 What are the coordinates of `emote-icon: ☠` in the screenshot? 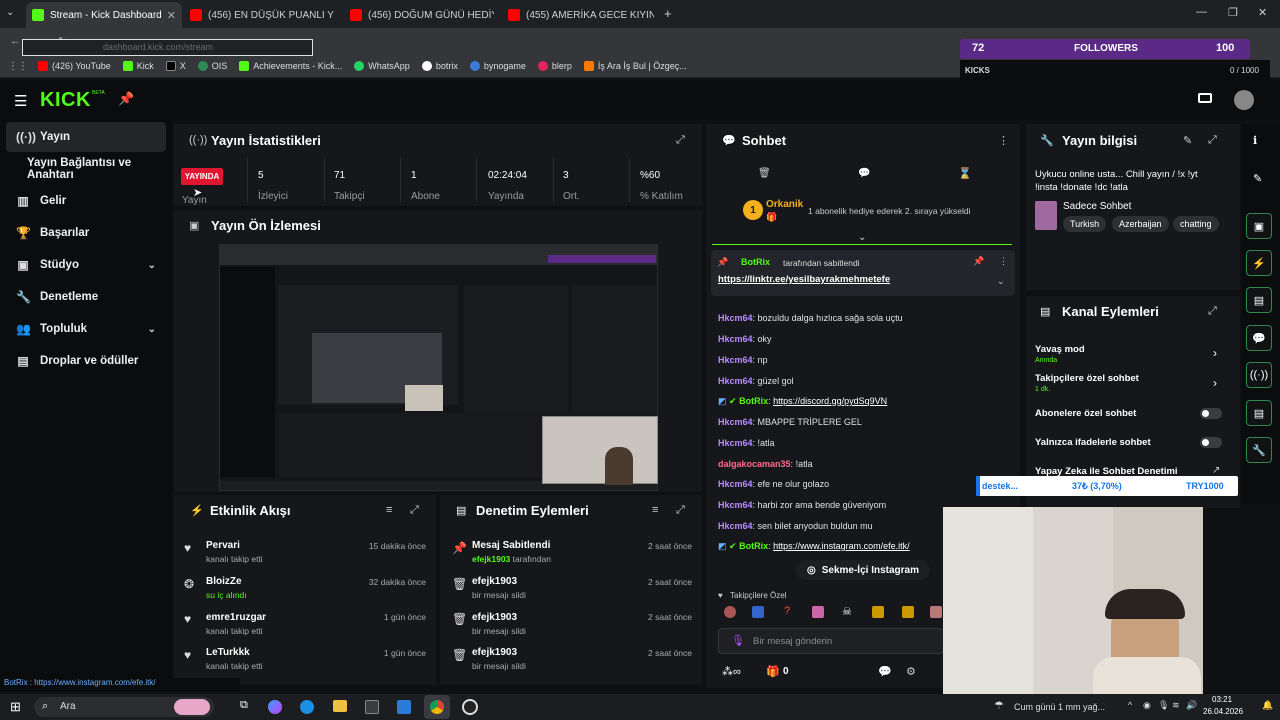 It's located at (847, 611).